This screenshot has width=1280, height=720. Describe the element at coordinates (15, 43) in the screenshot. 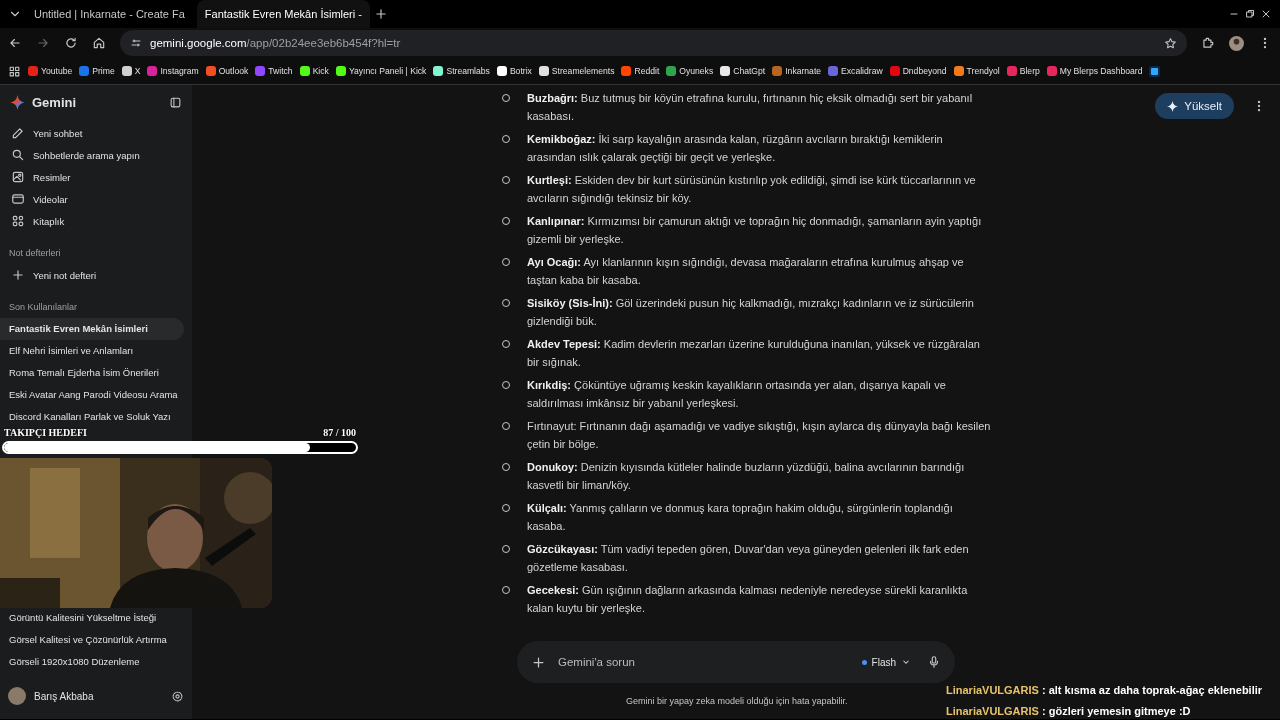

I see `back-icon` at that location.